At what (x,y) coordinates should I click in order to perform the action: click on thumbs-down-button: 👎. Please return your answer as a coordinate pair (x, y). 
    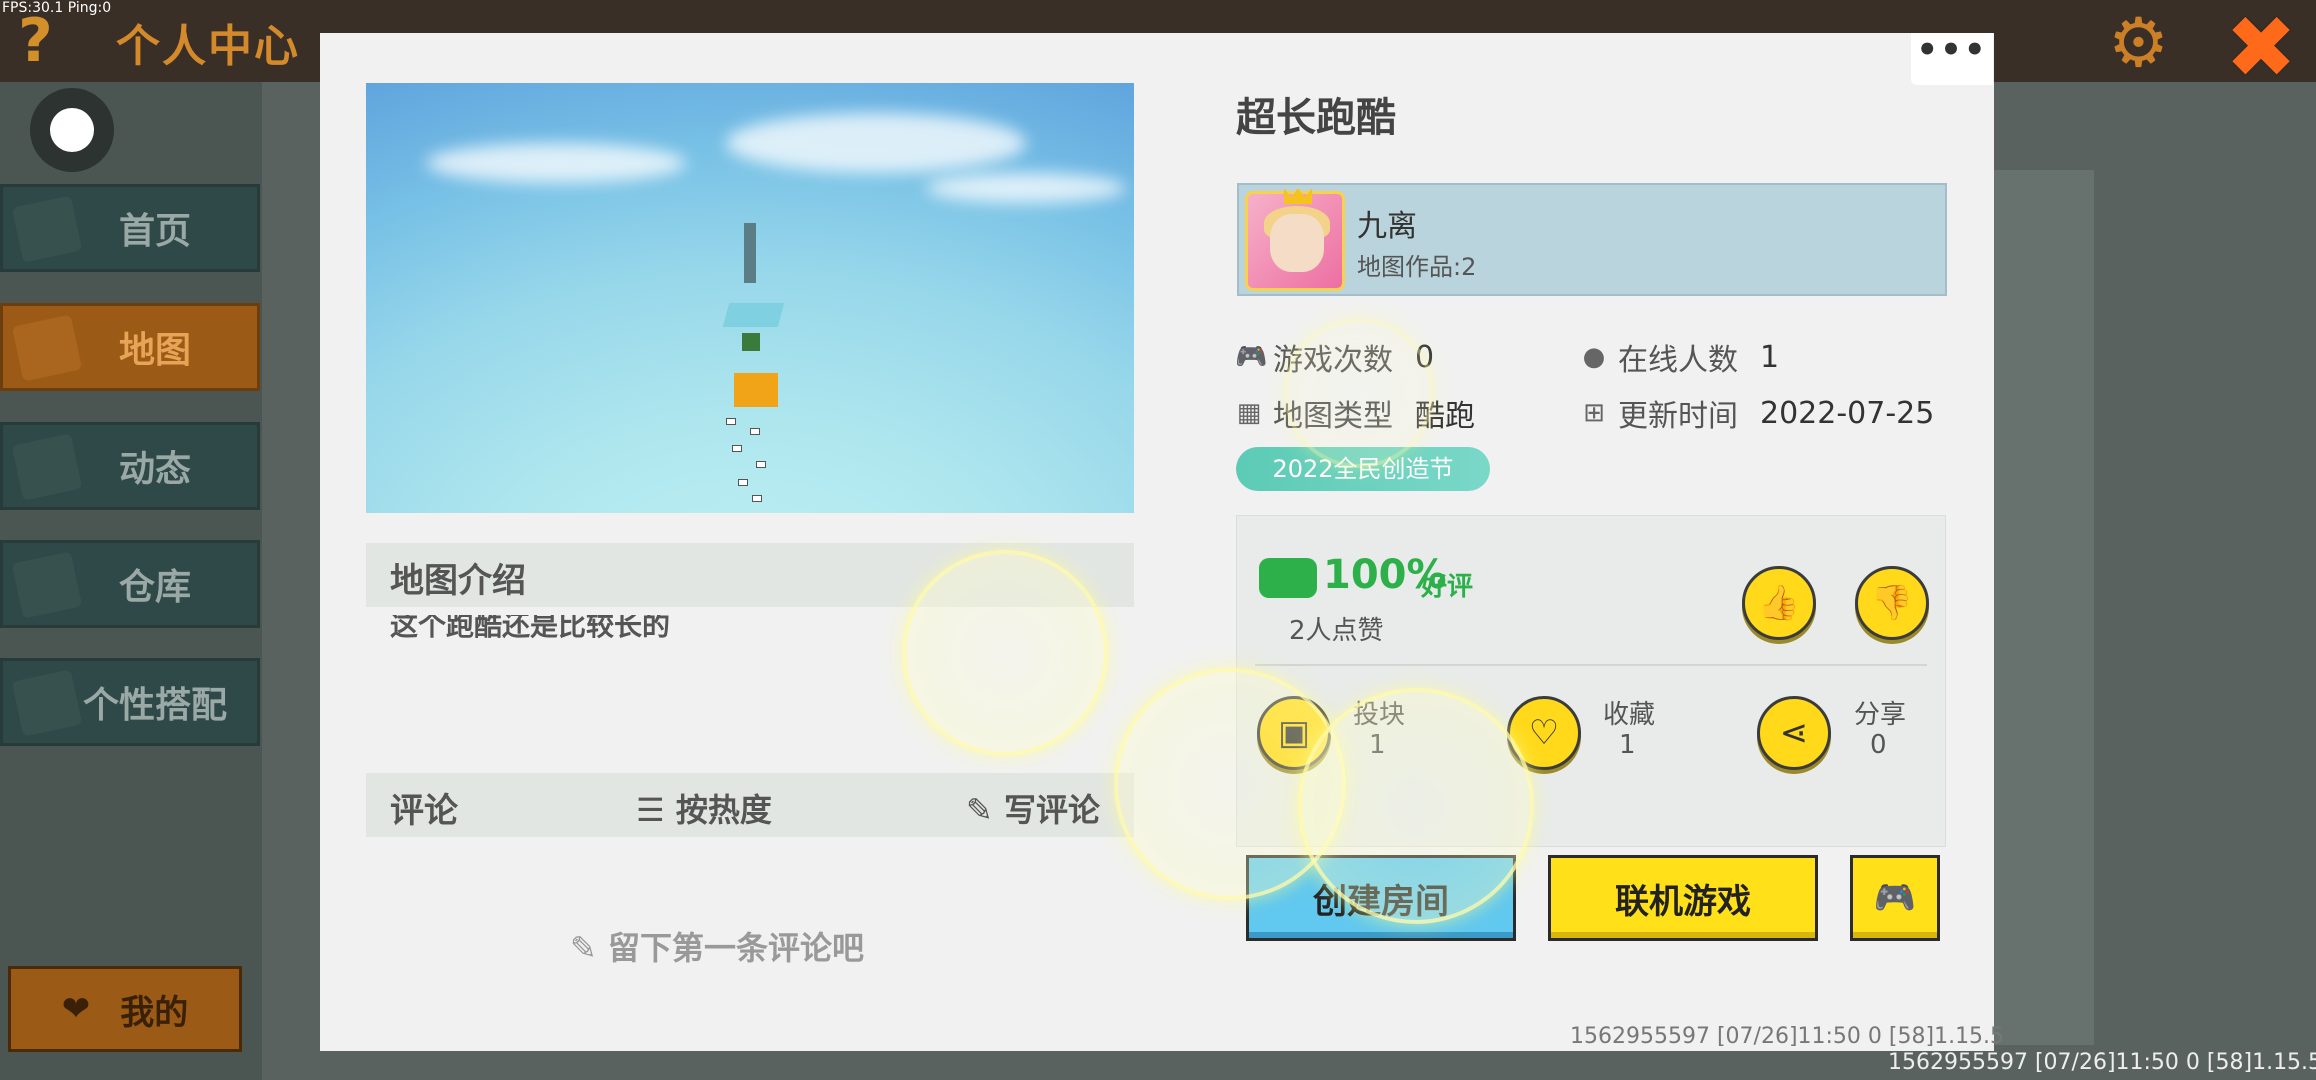
    Looking at the image, I should click on (1892, 603).